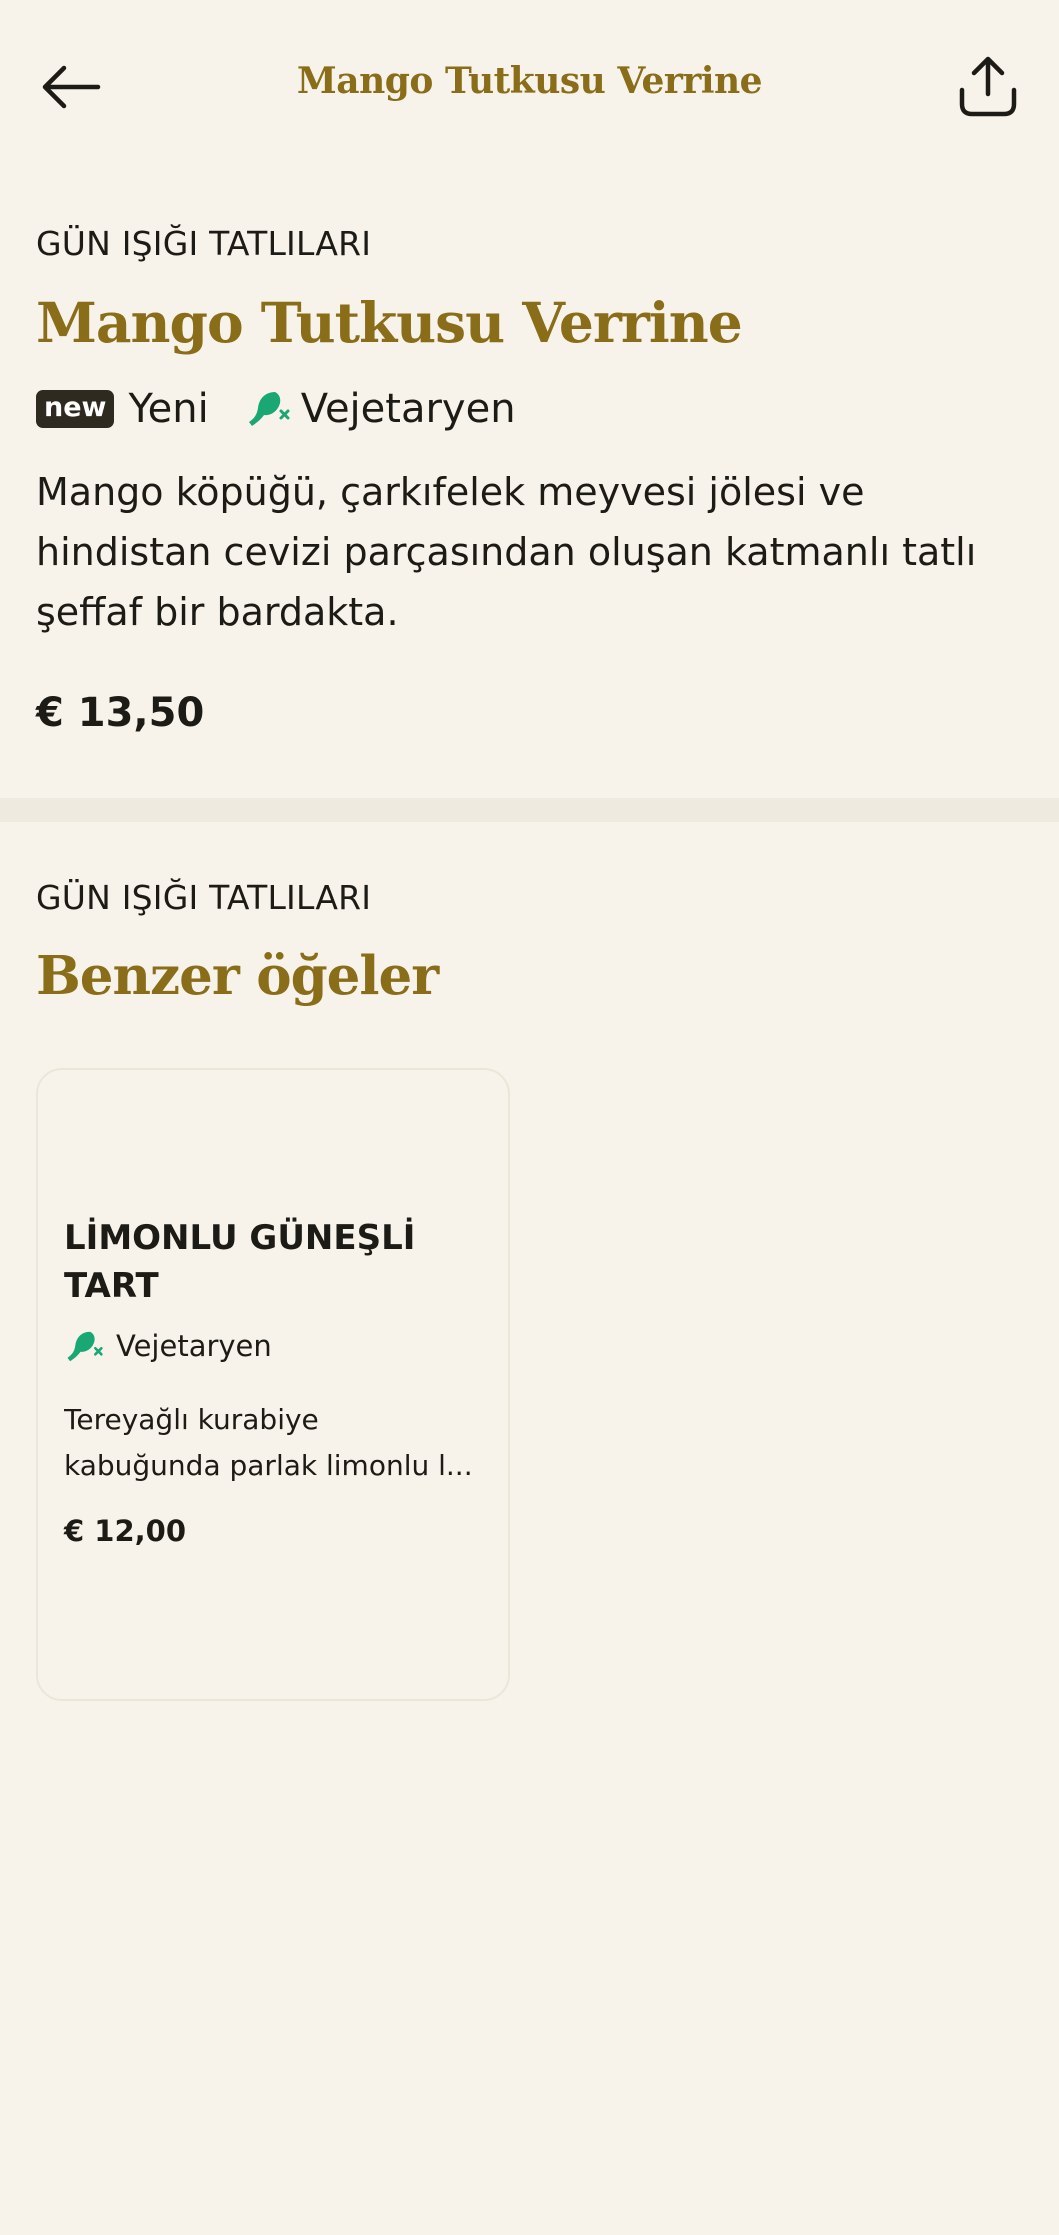 The image size is (1059, 2235). I want to click on new-label: Yeni, so click(168, 409).